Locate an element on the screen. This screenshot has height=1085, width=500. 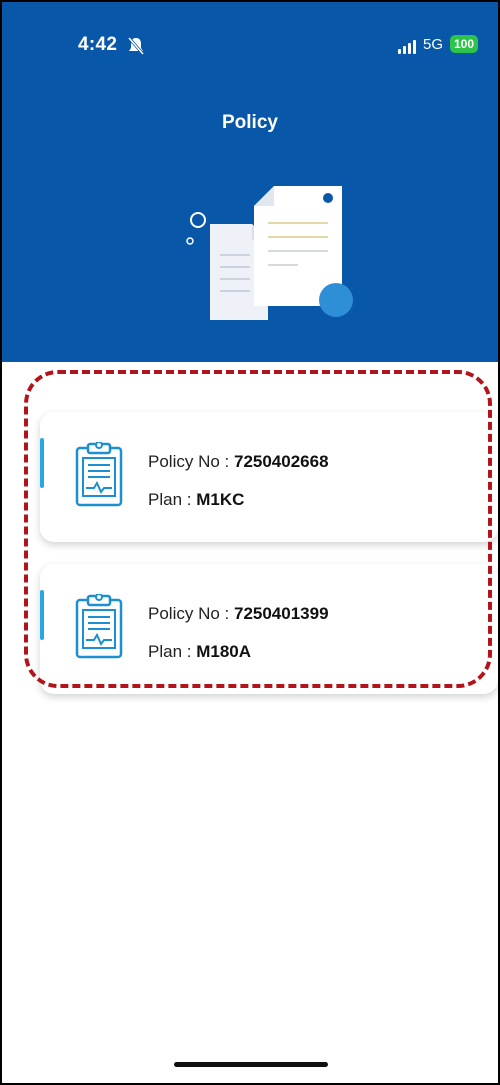
policy-number-line: Policy No : 7250401399 is located at coordinates (238, 614).